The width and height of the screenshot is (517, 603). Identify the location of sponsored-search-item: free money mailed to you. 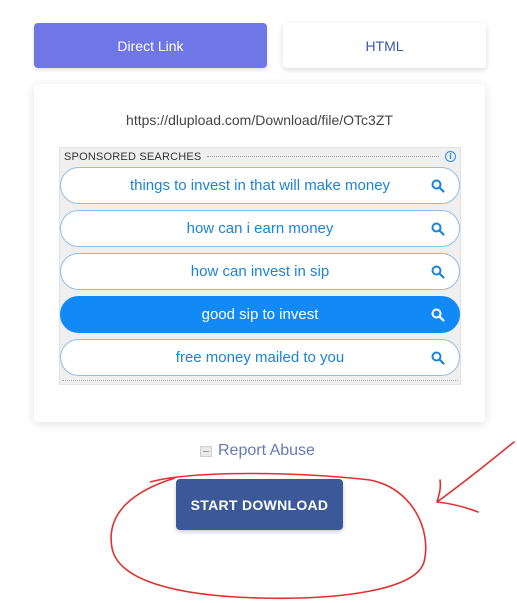
(260, 357).